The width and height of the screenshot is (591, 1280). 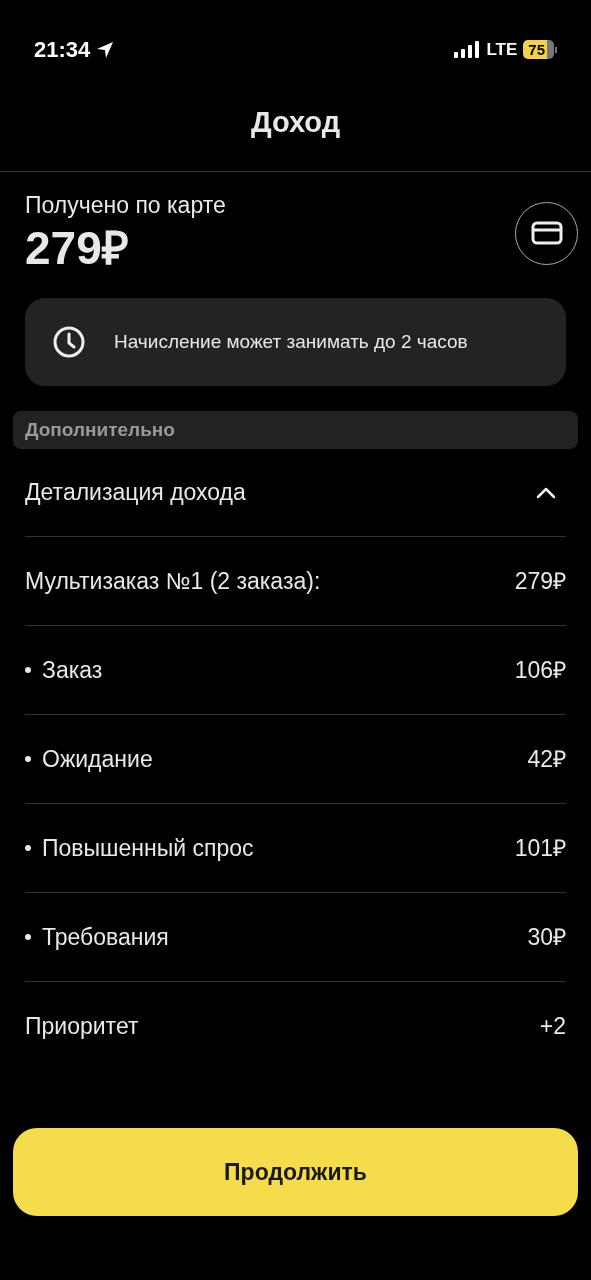 I want to click on detail-value: 106₽, so click(x=540, y=670).